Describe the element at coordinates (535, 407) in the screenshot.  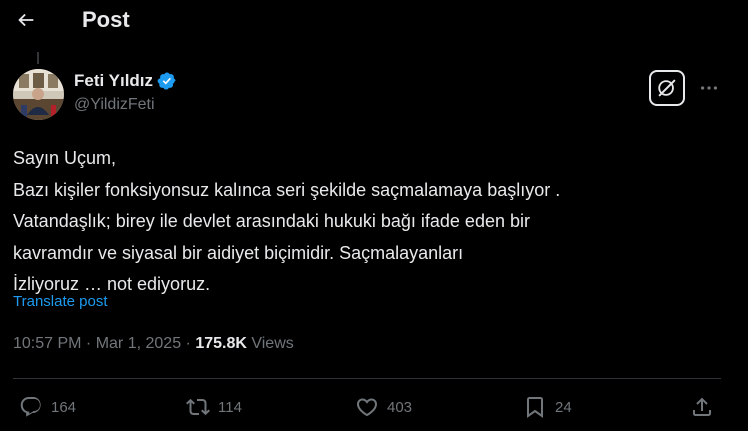
I see `bookmark-icon` at that location.